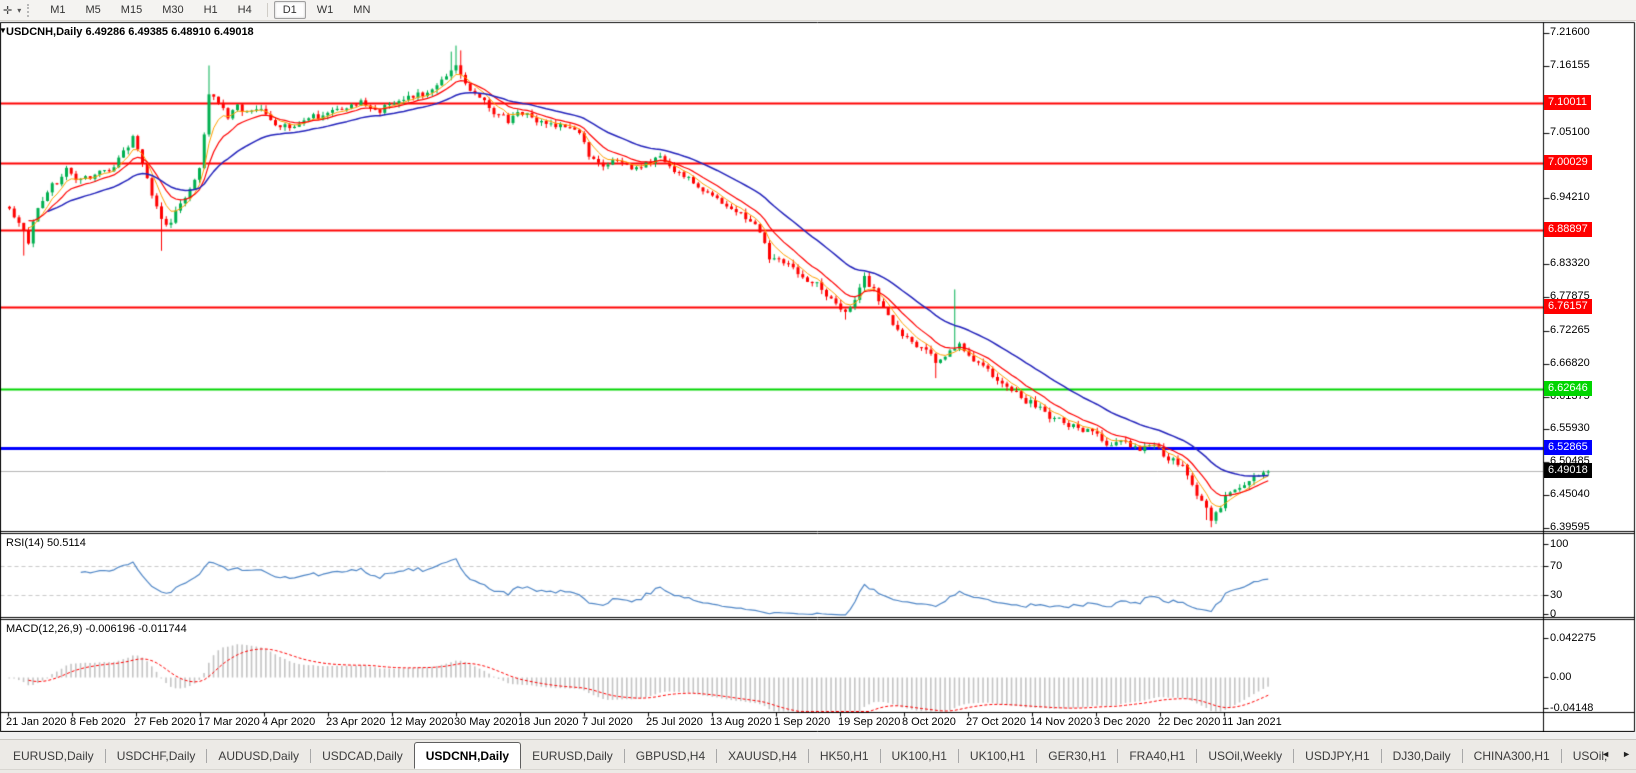  I want to click on rsi-axis-tick-label: 70, so click(1556, 566).